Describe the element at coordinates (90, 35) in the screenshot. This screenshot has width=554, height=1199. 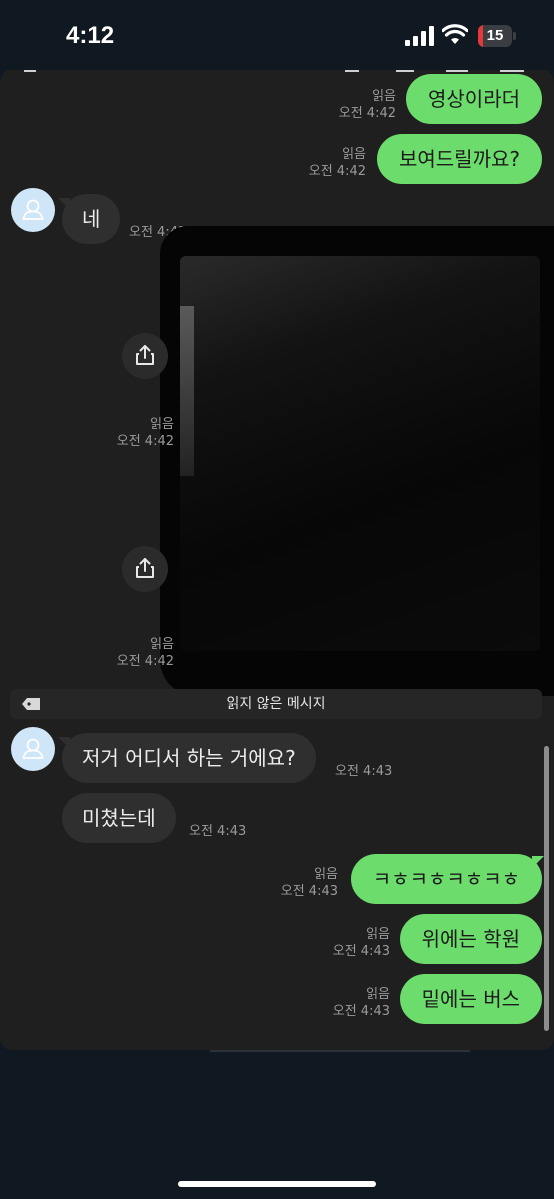
I see `status-time: 4:12` at that location.